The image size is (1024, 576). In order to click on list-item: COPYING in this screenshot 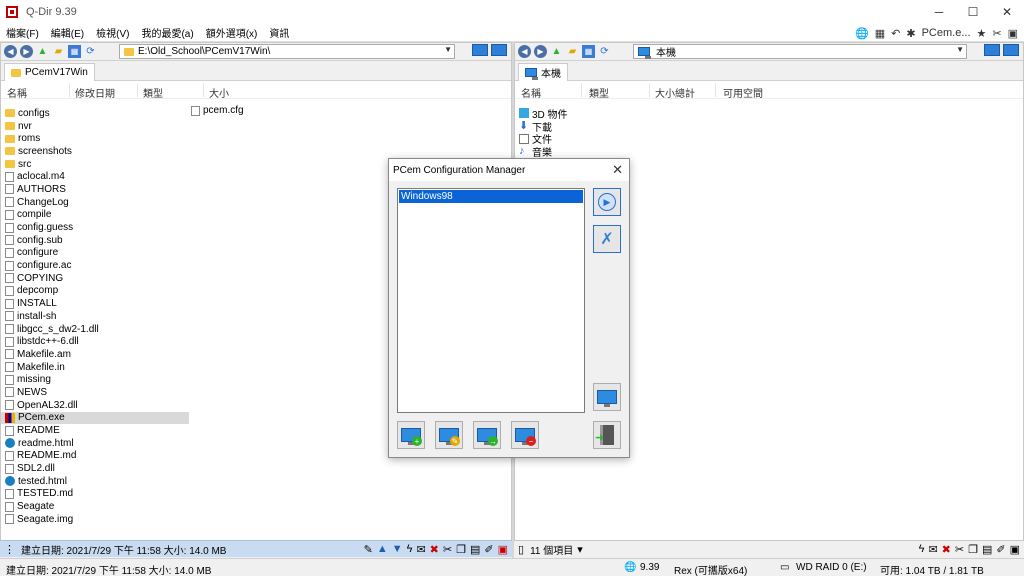, I will do `click(95, 278)`.